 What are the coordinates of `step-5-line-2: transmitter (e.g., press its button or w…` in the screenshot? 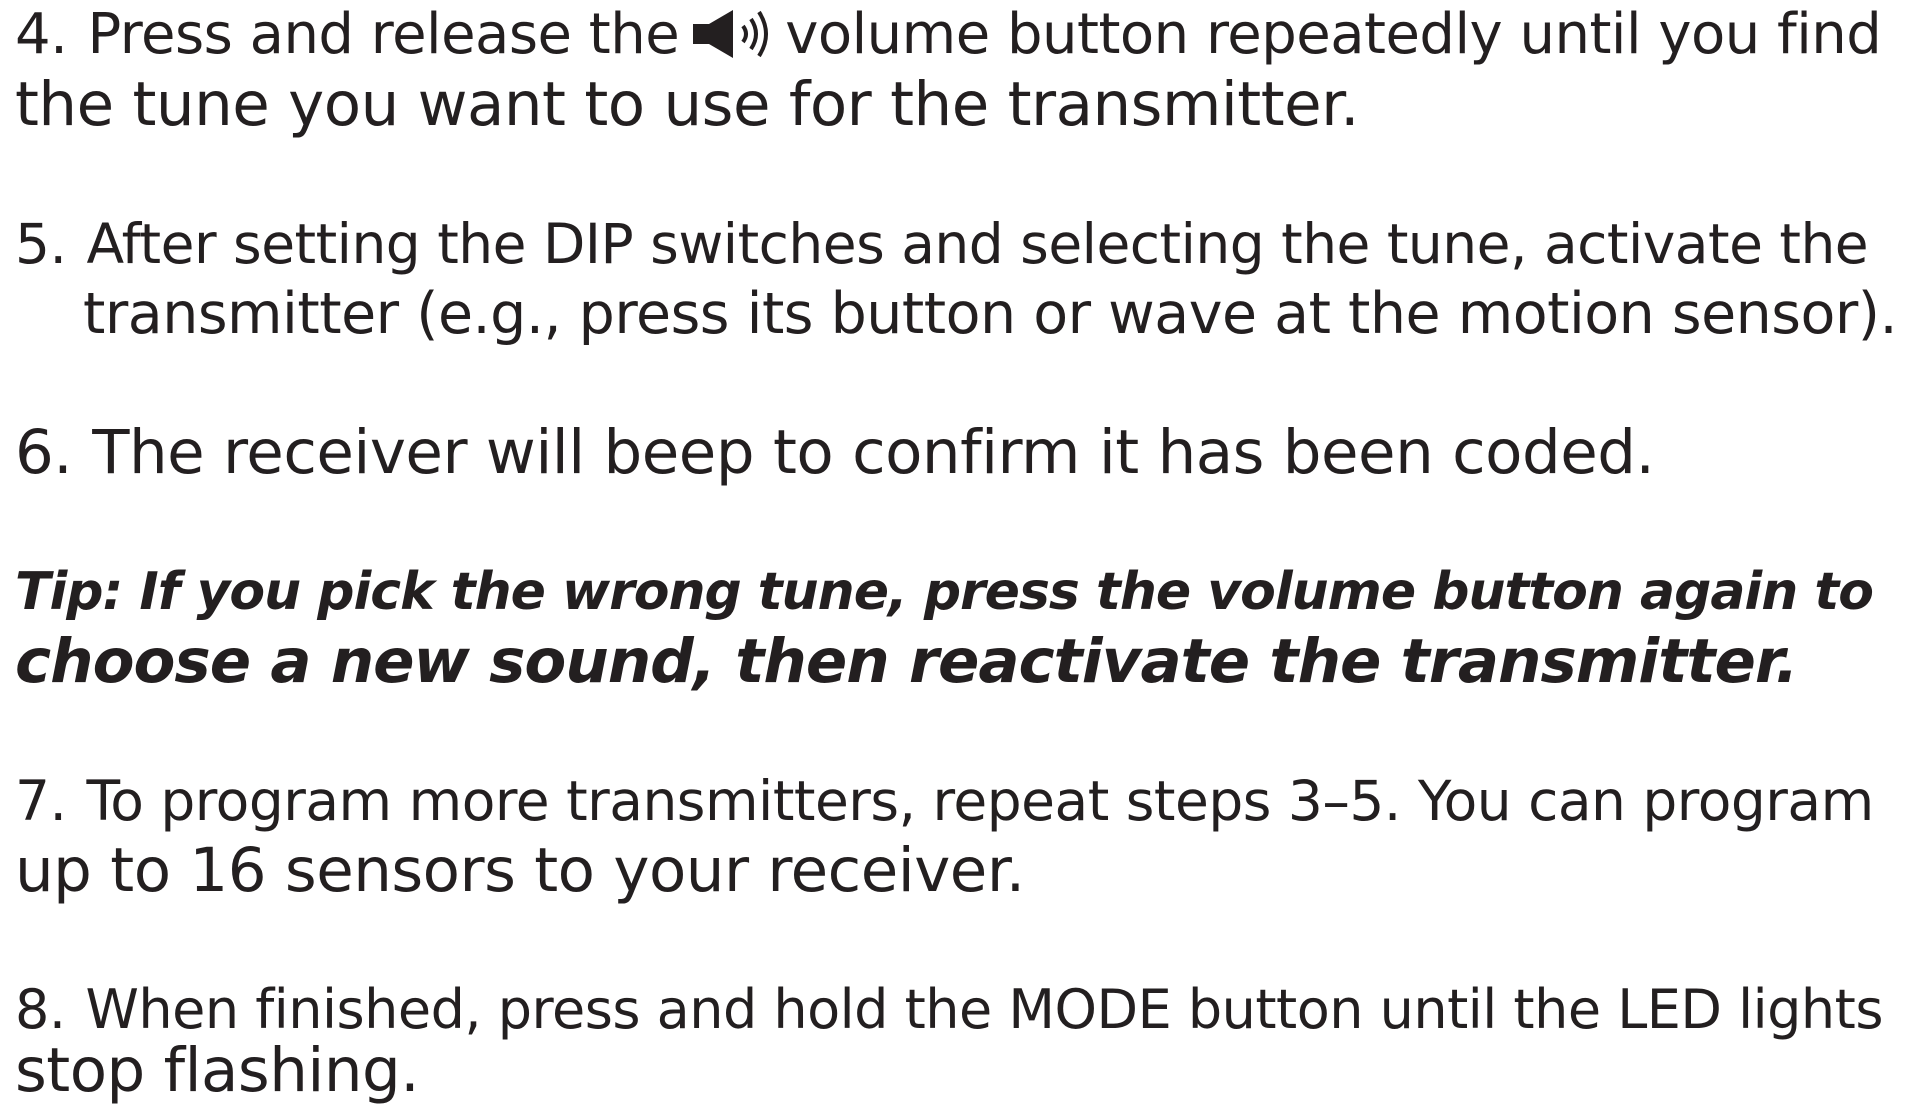 It's located at (990, 314).